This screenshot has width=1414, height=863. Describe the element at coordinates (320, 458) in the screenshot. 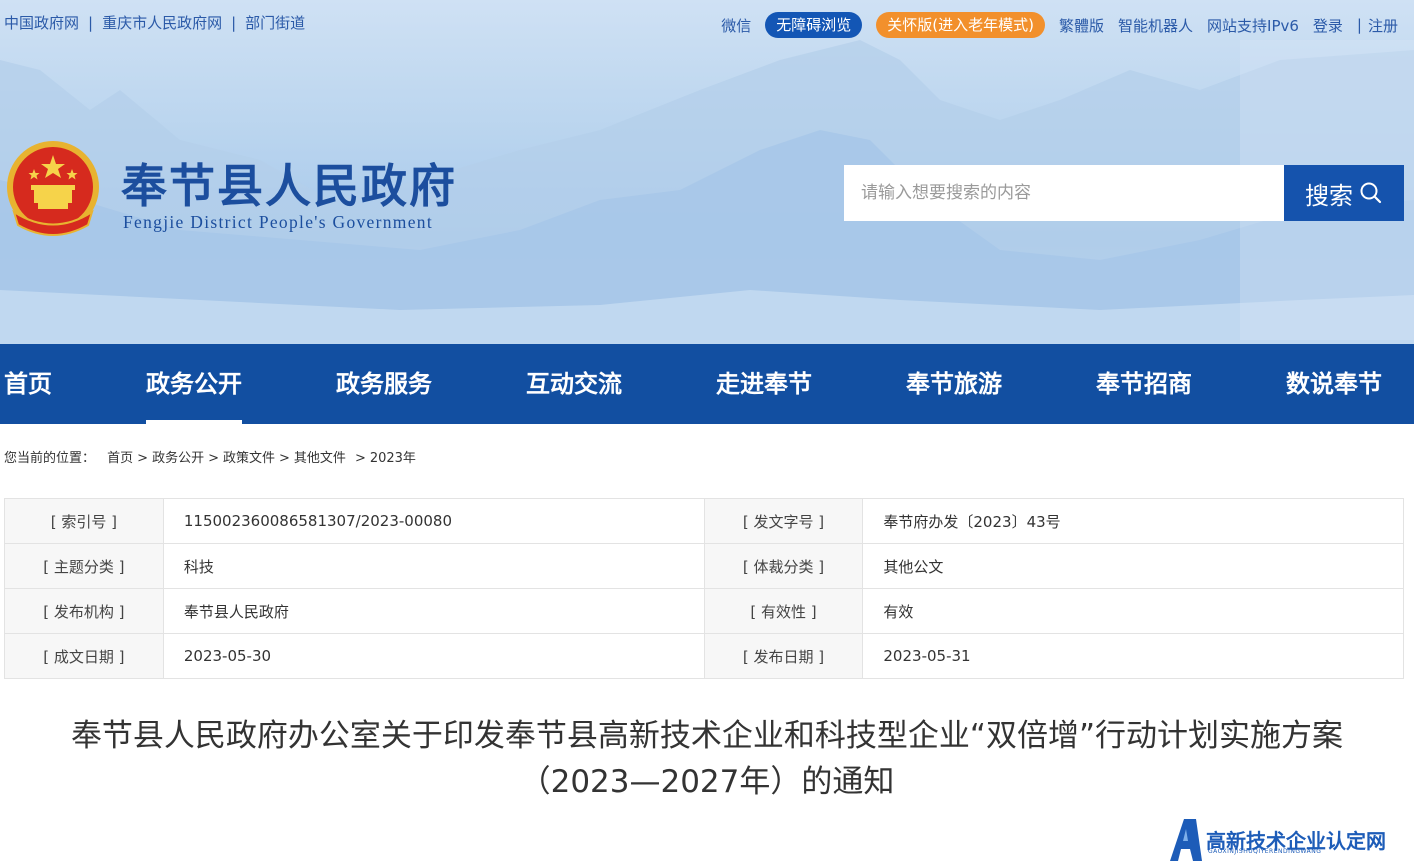

I see `breadcrumb-other-docs: 其他文件` at that location.